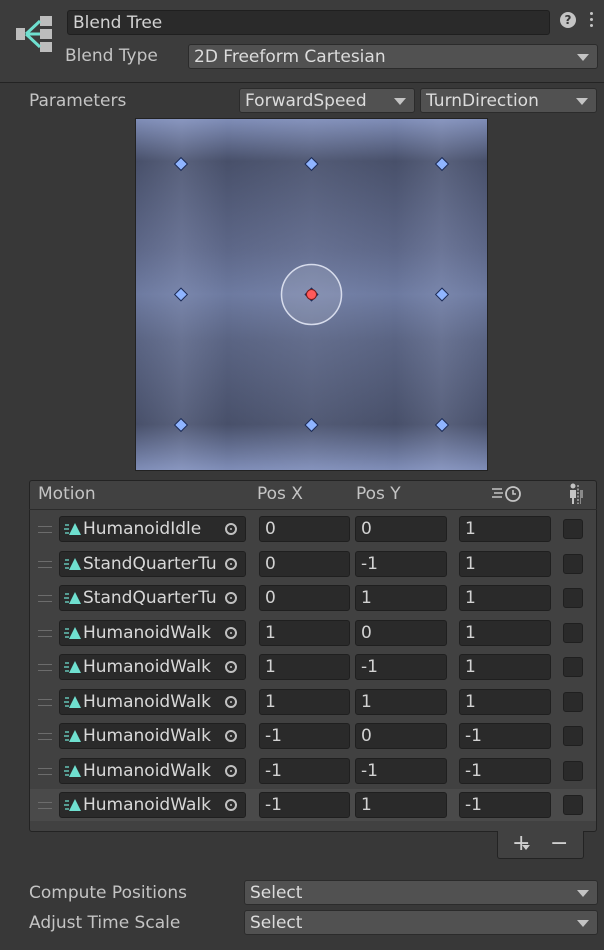 This screenshot has width=604, height=950. I want to click on motion-row: StandQuarterTu 0 -1 1, so click(313, 564).